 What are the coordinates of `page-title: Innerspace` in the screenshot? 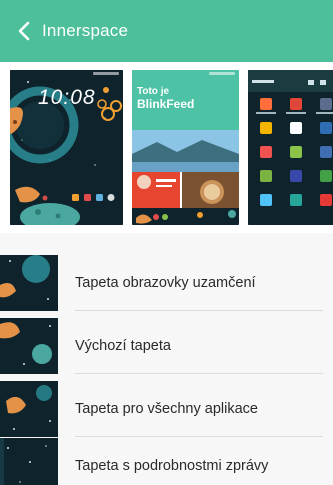 It's located at (85, 30).